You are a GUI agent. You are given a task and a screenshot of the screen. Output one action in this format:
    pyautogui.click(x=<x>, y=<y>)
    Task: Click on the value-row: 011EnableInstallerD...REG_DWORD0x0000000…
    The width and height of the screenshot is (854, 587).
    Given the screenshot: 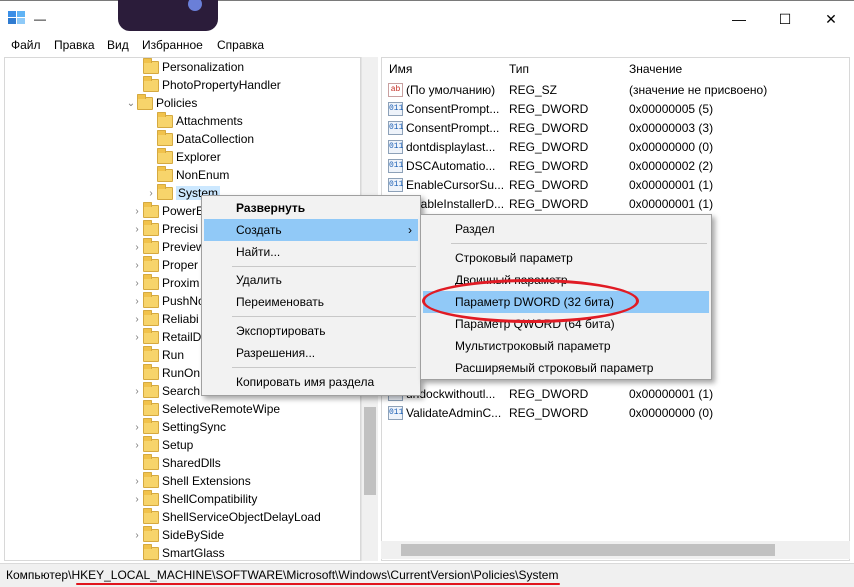 What is the action you would take?
    pyautogui.click(x=615, y=204)
    